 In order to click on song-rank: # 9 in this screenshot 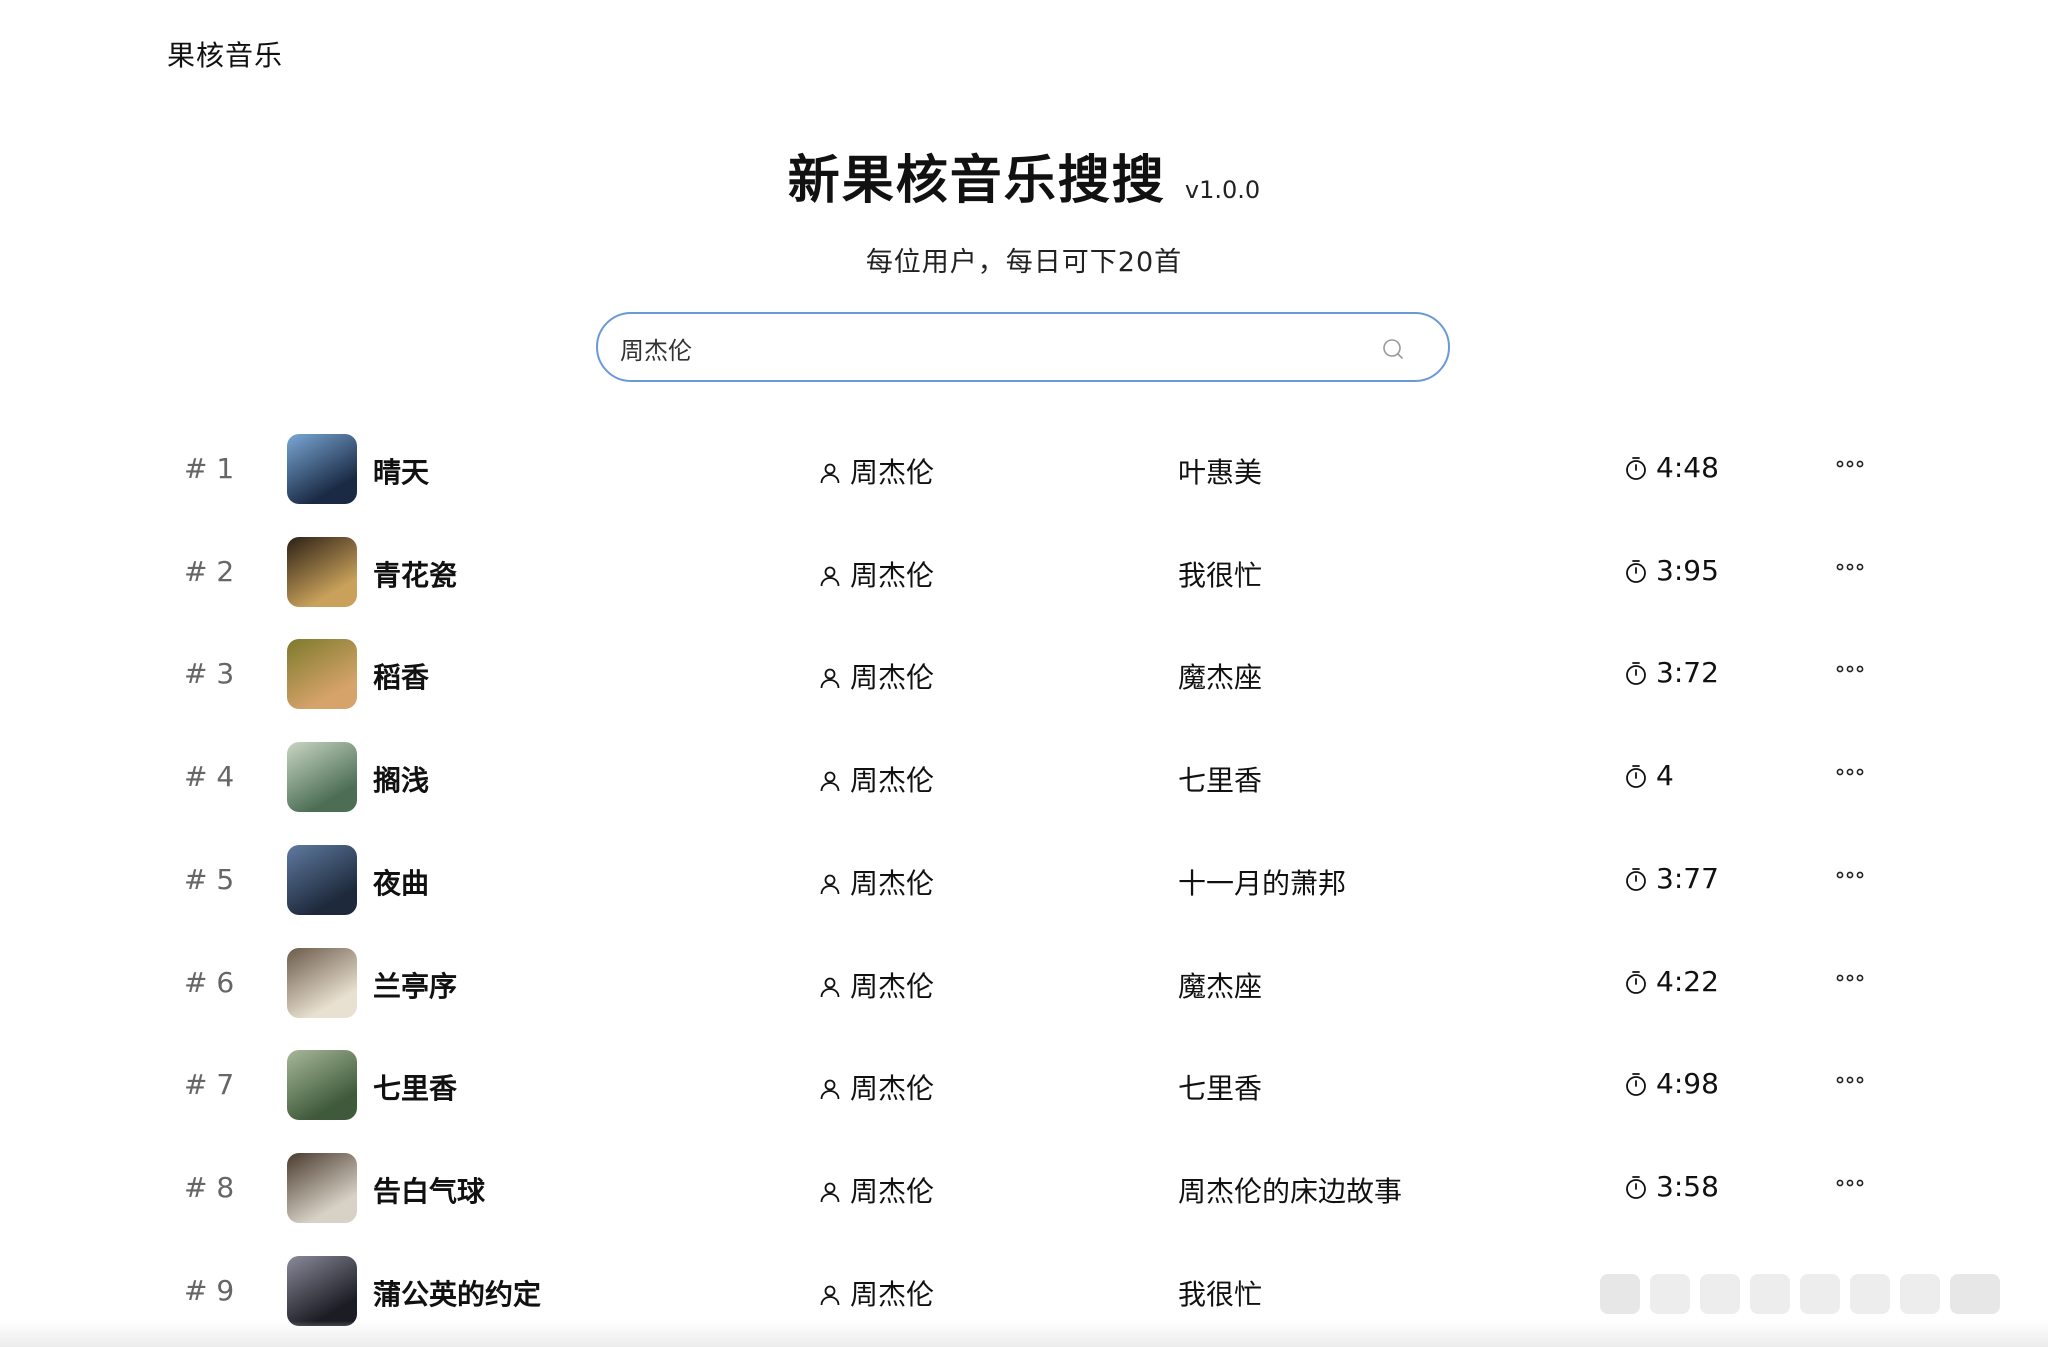, I will do `click(209, 1290)`.